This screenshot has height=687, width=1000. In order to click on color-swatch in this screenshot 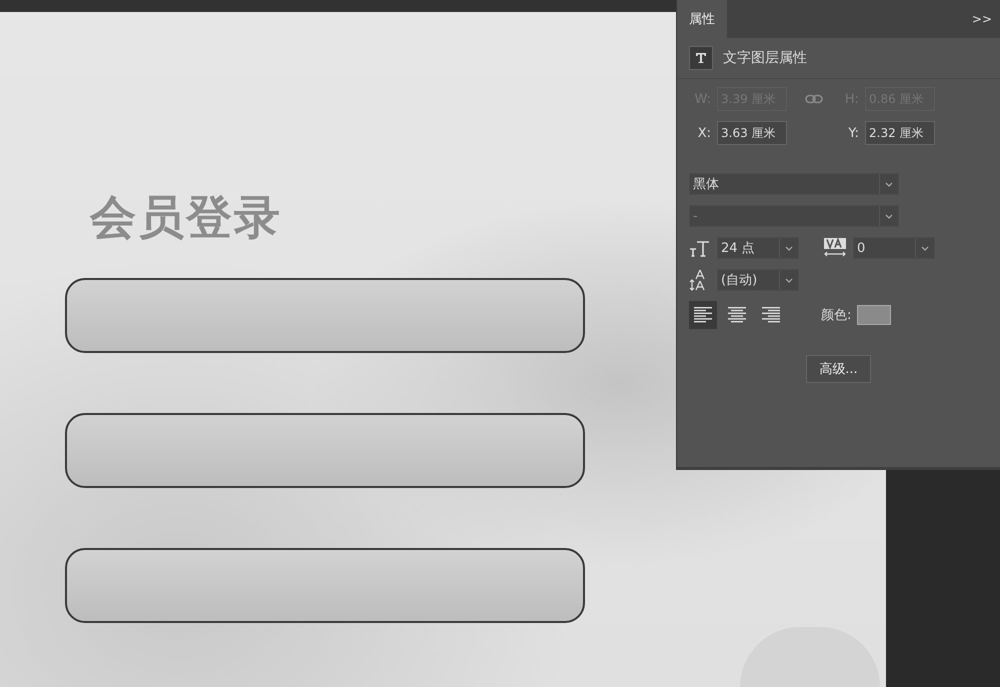, I will do `click(874, 315)`.